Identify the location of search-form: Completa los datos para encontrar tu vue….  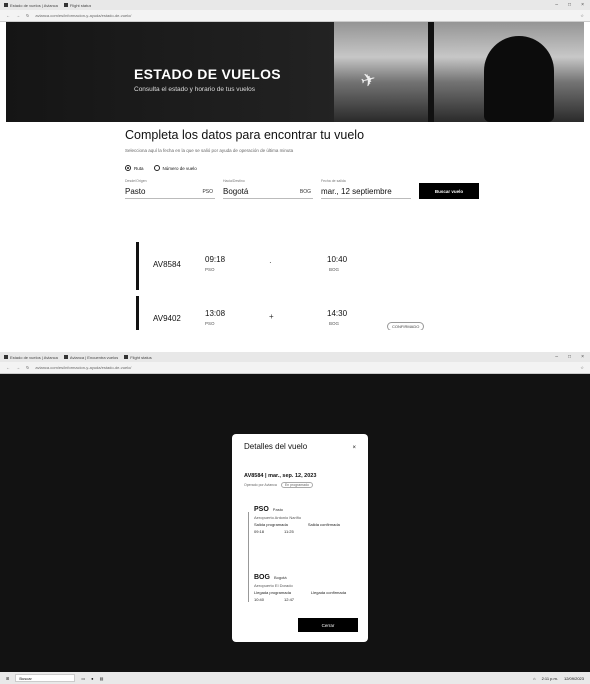
(345, 163).